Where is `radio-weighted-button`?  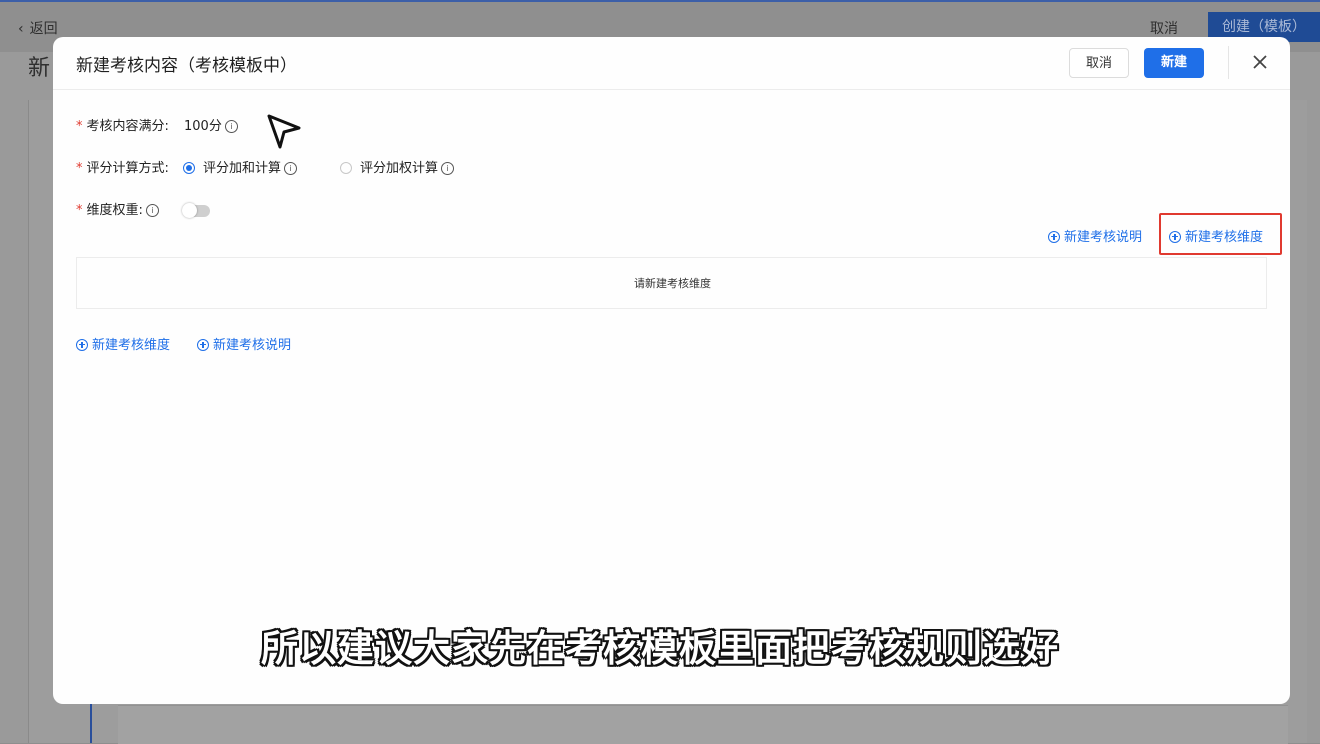
radio-weighted-button is located at coordinates (346, 167).